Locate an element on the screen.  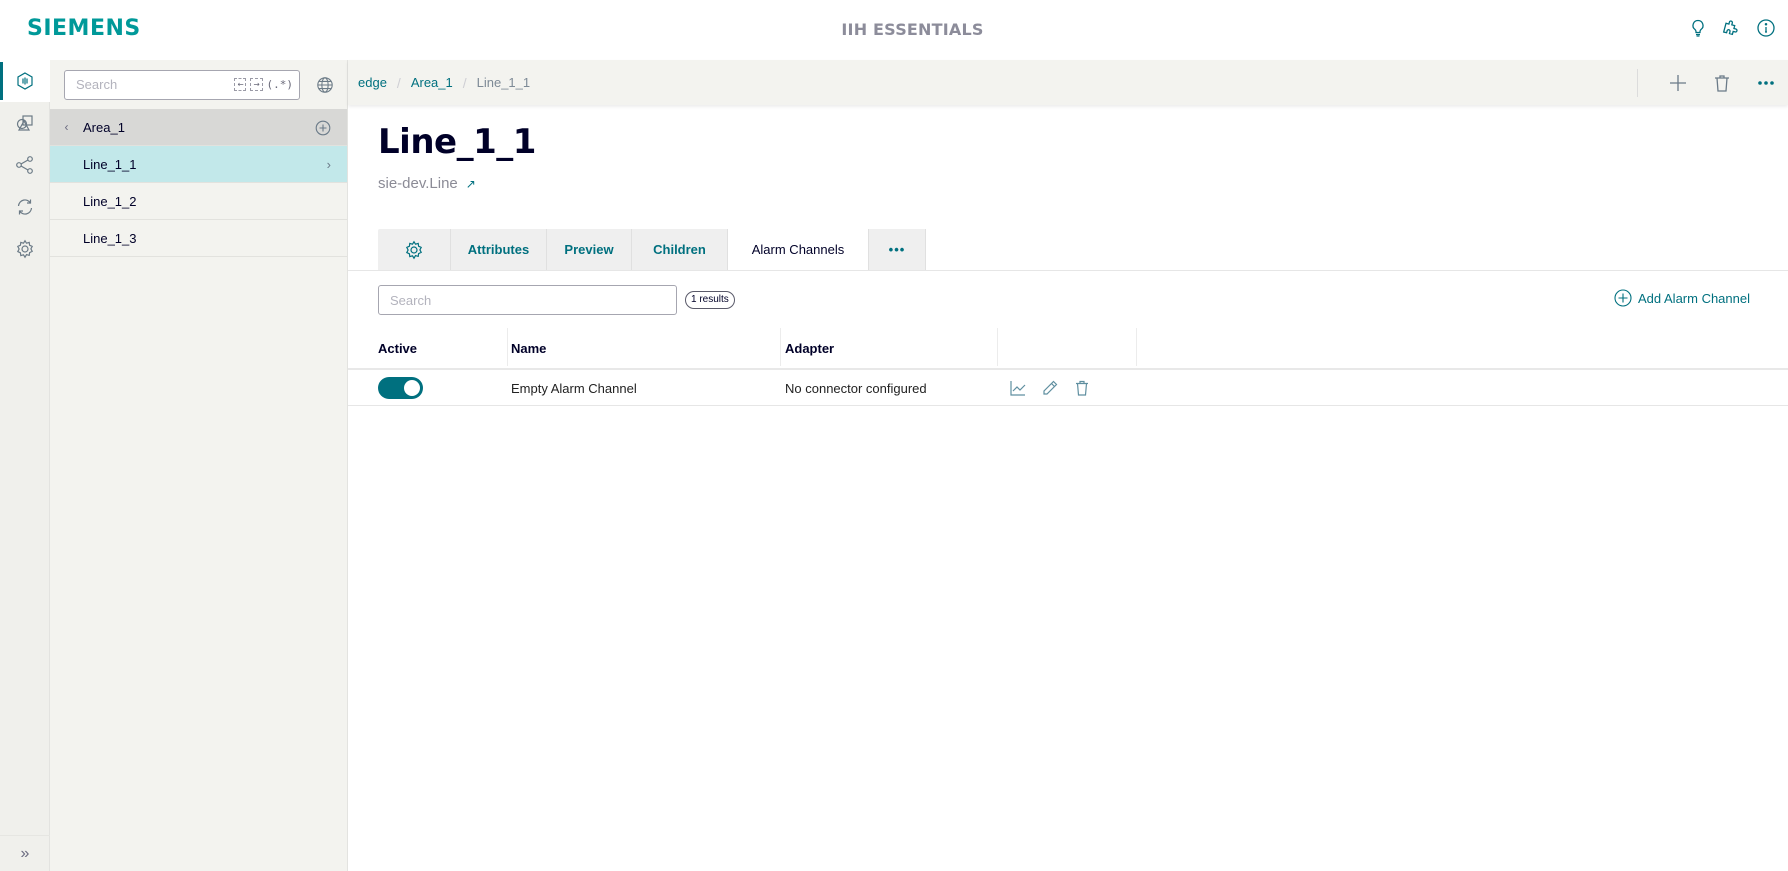
add-child-button is located at coordinates (323, 127).